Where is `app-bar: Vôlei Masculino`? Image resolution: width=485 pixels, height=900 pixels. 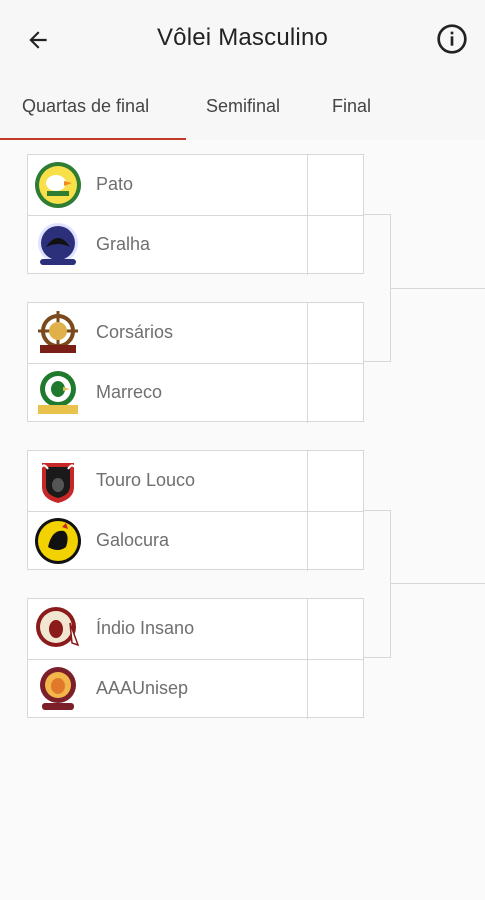 app-bar: Vôlei Masculino is located at coordinates (242, 39).